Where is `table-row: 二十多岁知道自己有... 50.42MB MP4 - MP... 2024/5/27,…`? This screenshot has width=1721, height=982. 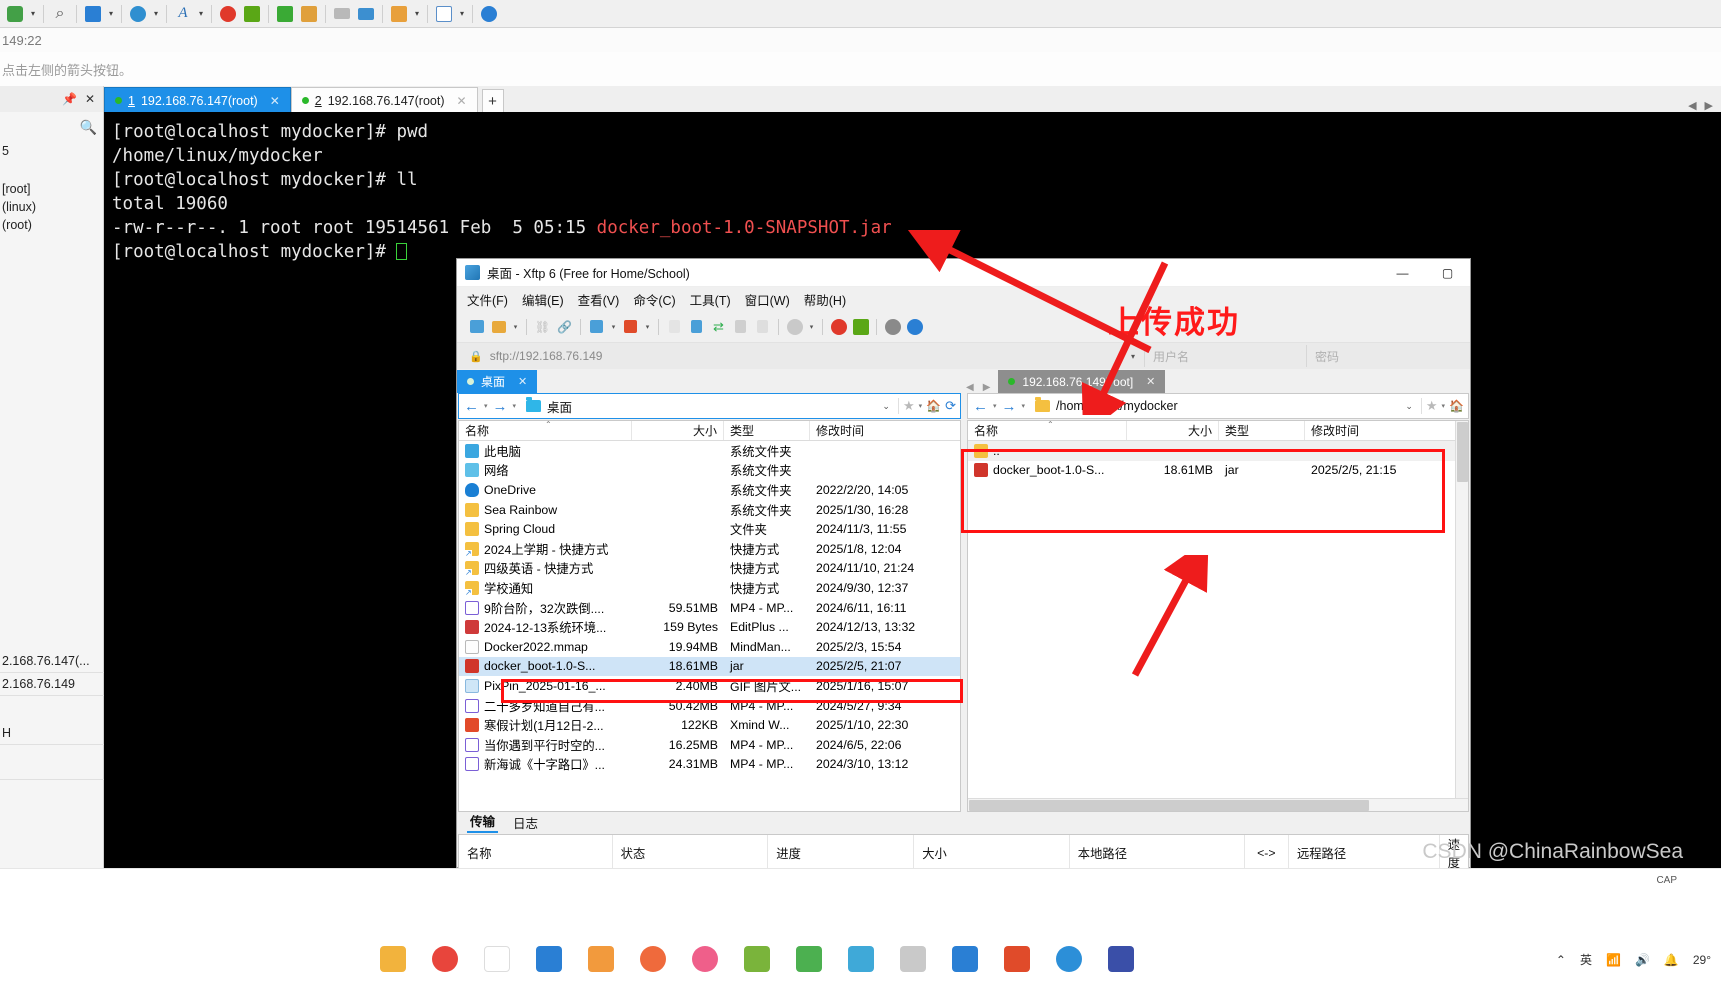
table-row: 二十多岁知道自己有... 50.42MB MP4 - MP... 2024/5/27,… is located at coordinates (709, 706).